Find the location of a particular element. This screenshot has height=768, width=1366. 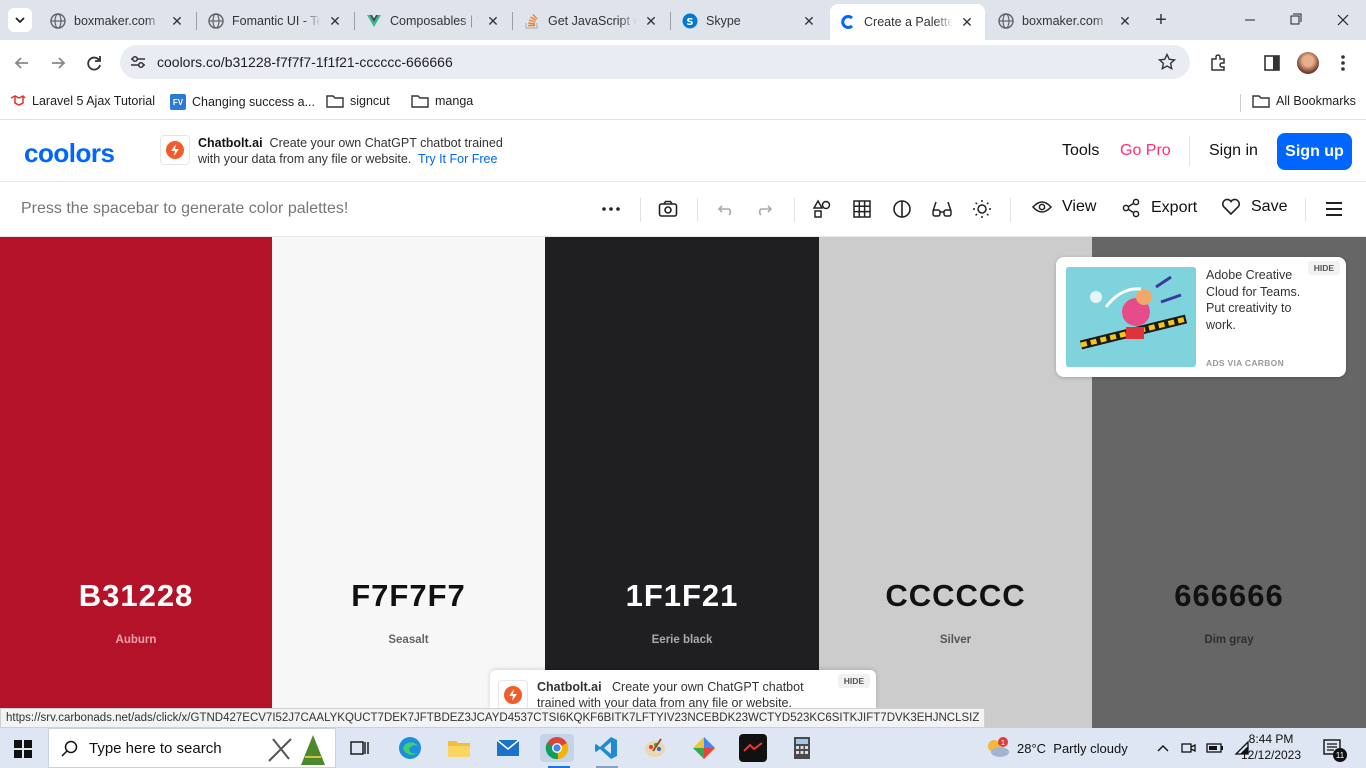

adjust-shapes-icon is located at coordinates (822, 209).